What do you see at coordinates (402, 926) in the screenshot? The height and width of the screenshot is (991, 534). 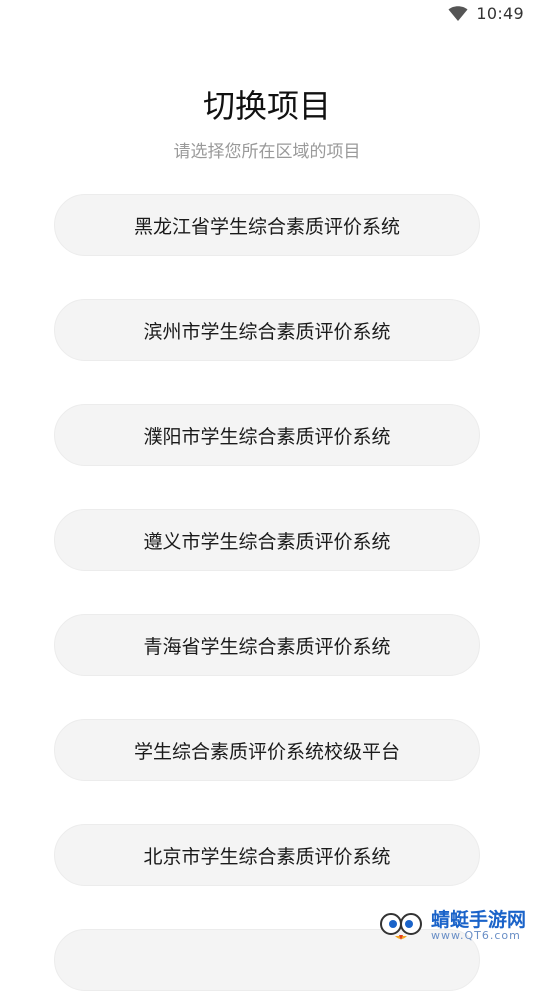 I see `dragonfly-logo-icon` at bounding box center [402, 926].